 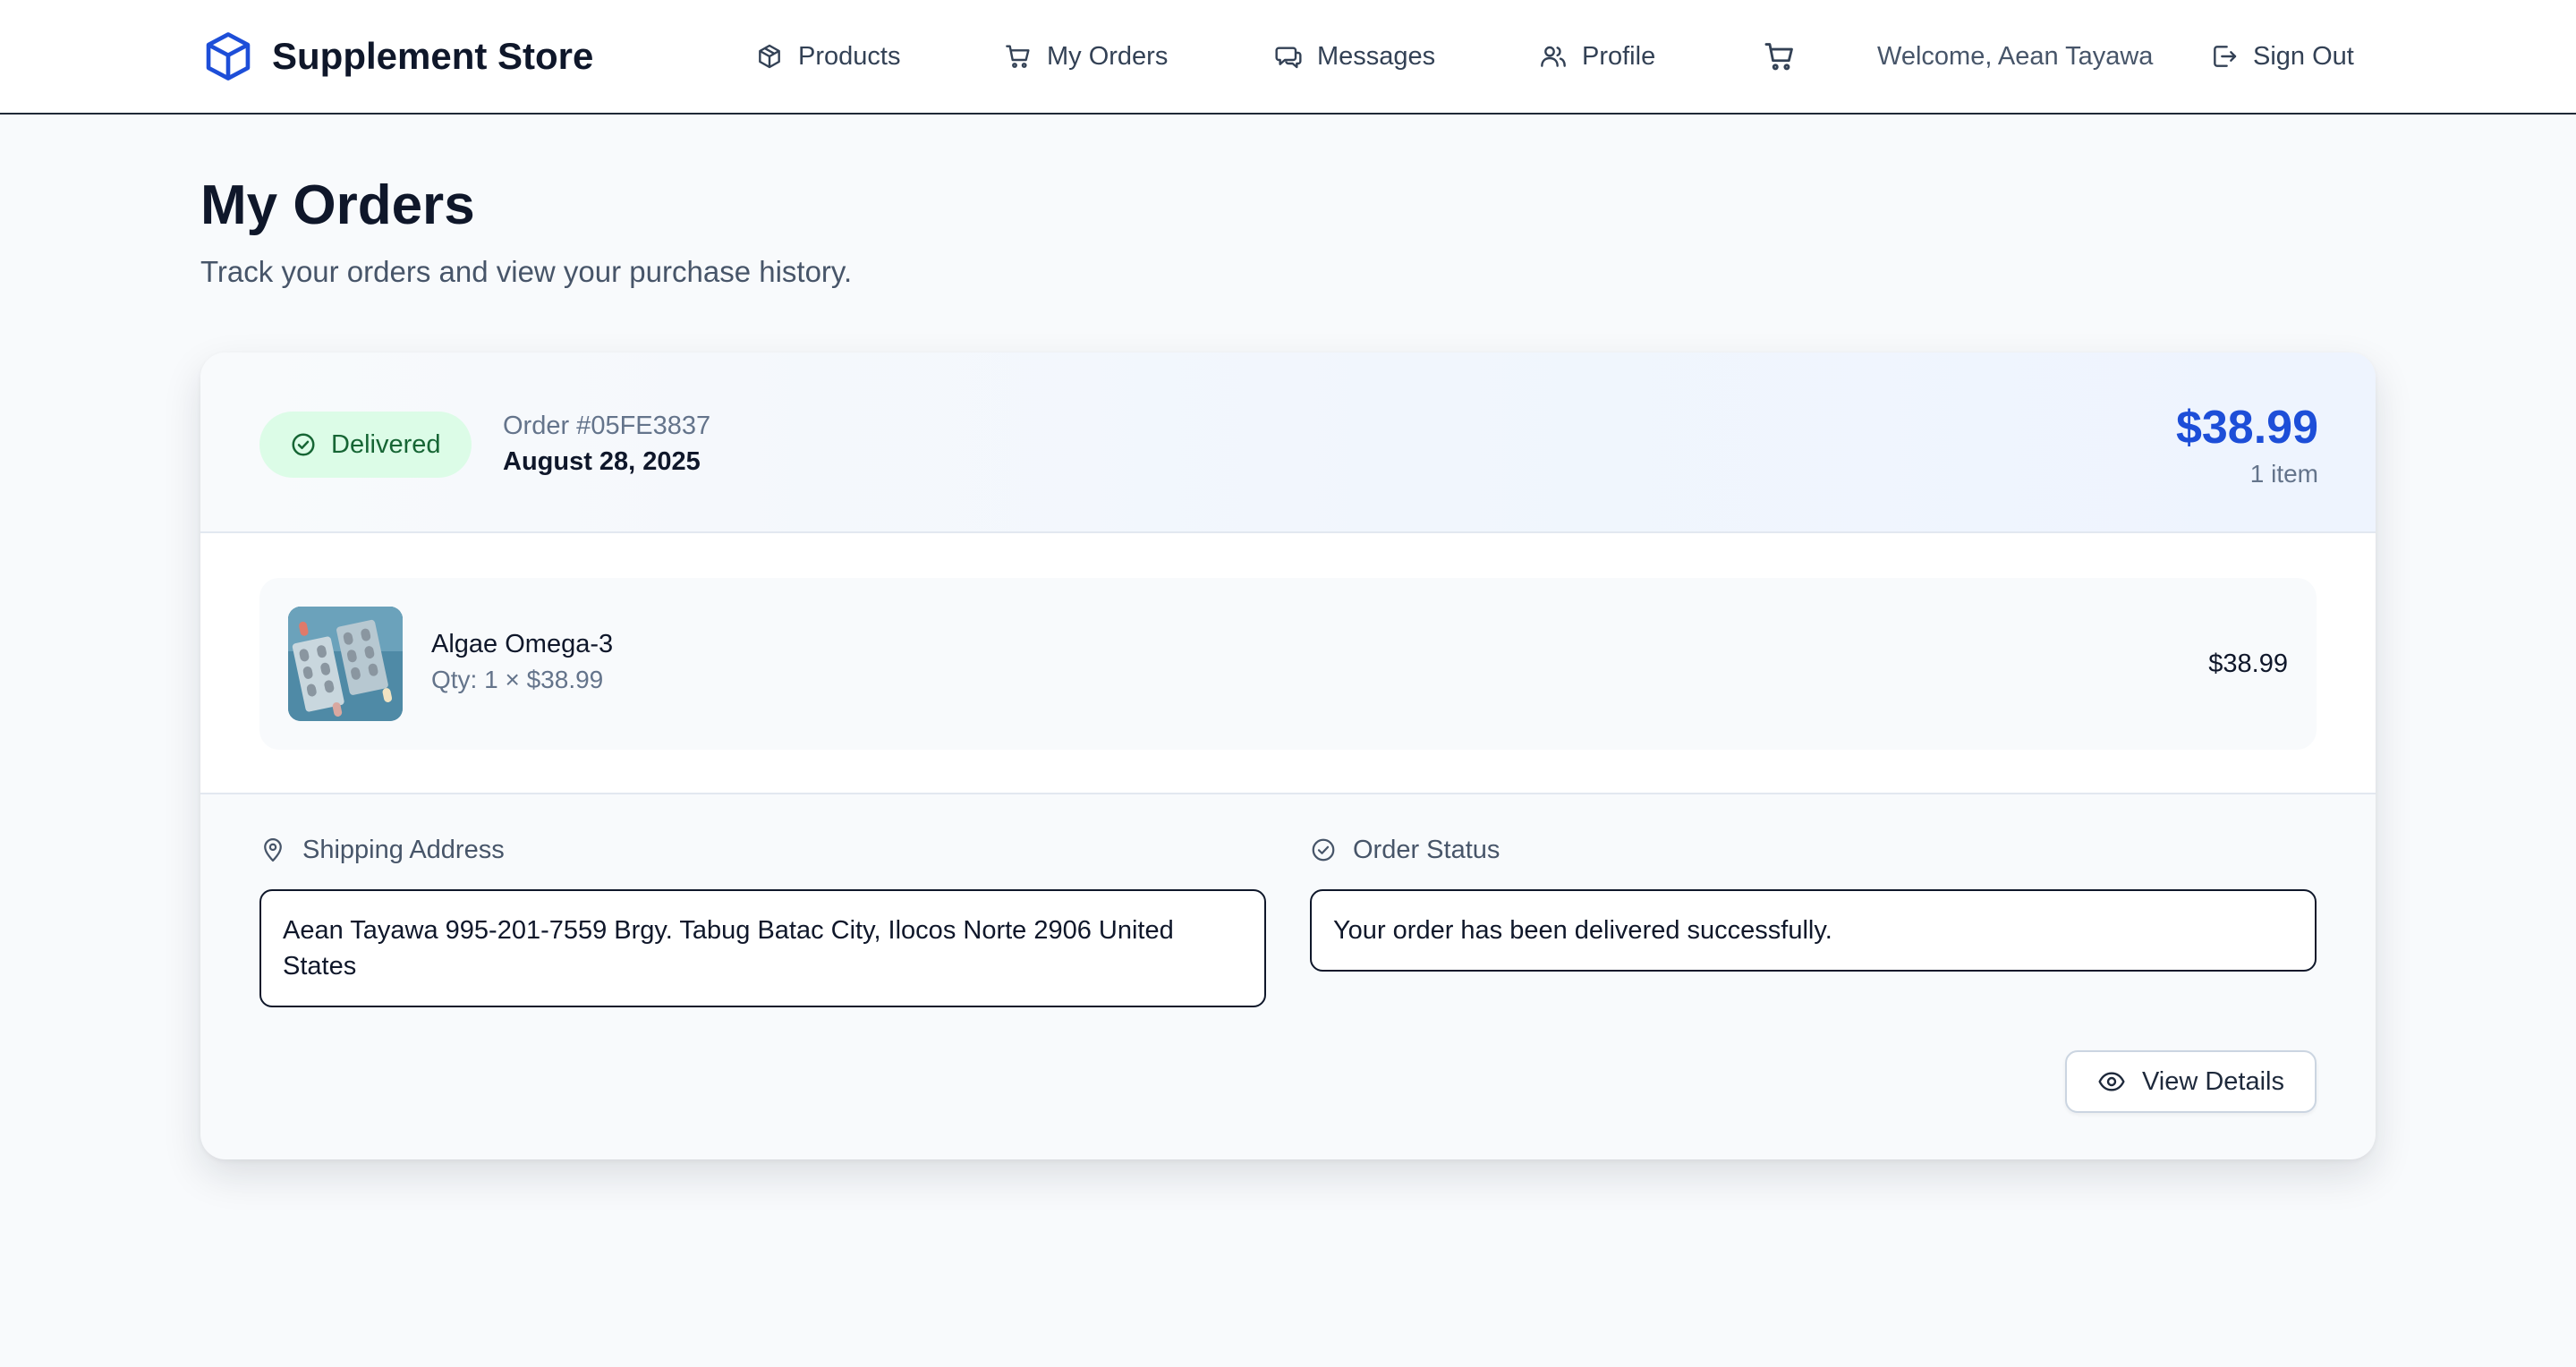 I want to click on nav-my-orders: My Orders, so click(x=1086, y=56).